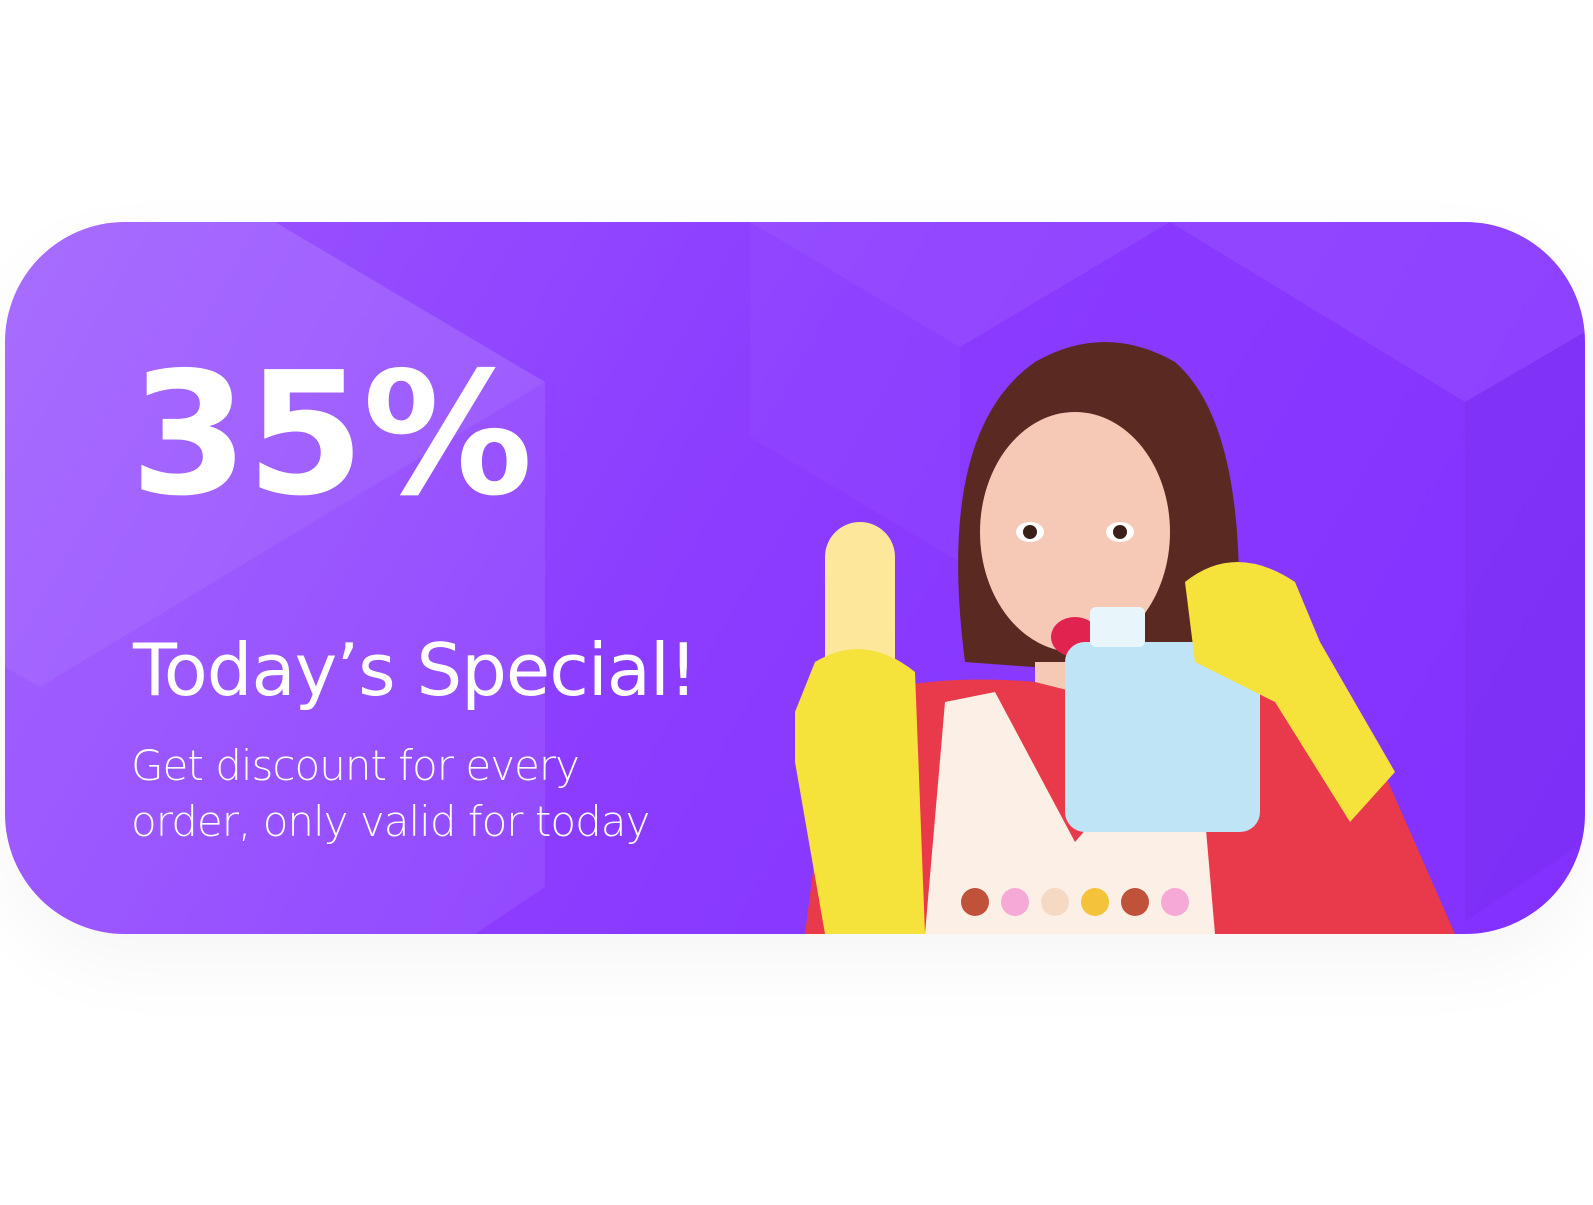 This screenshot has width=1593, height=1205. I want to click on discount-percentage: 35%, so click(331, 435).